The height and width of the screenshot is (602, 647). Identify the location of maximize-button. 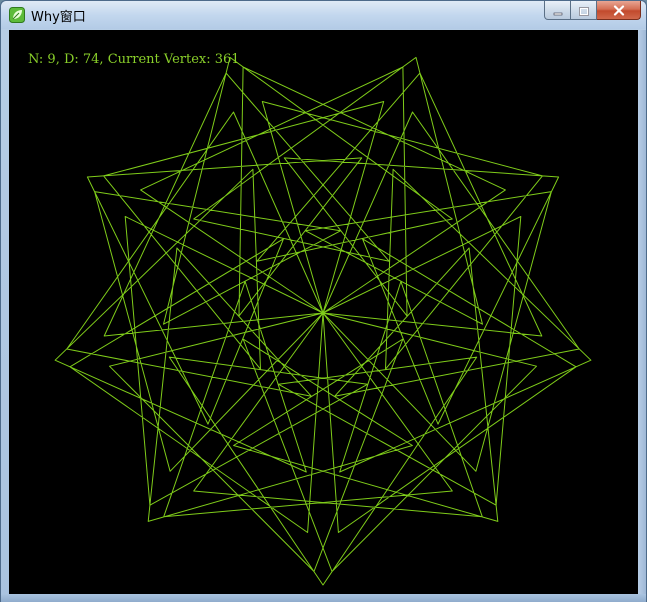
(584, 10).